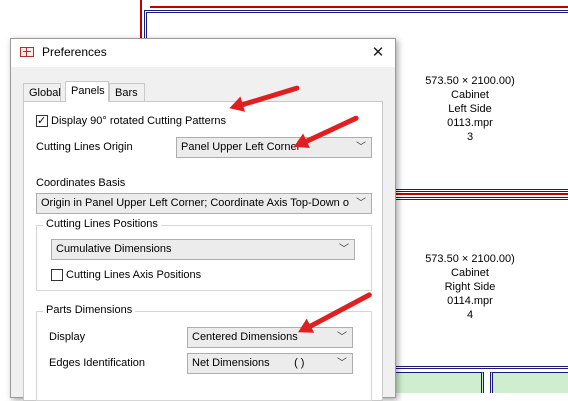 The width and height of the screenshot is (568, 401). Describe the element at coordinates (470, 137) in the screenshot. I see `panel-count: 3` at that location.